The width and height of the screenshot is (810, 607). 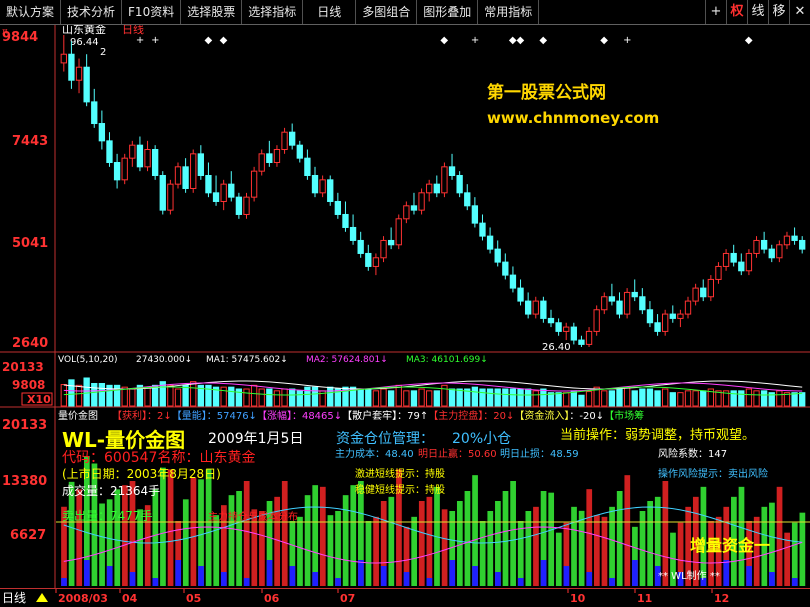 What do you see at coordinates (193, 598) in the screenshot?
I see `date-label: 05` at bounding box center [193, 598].